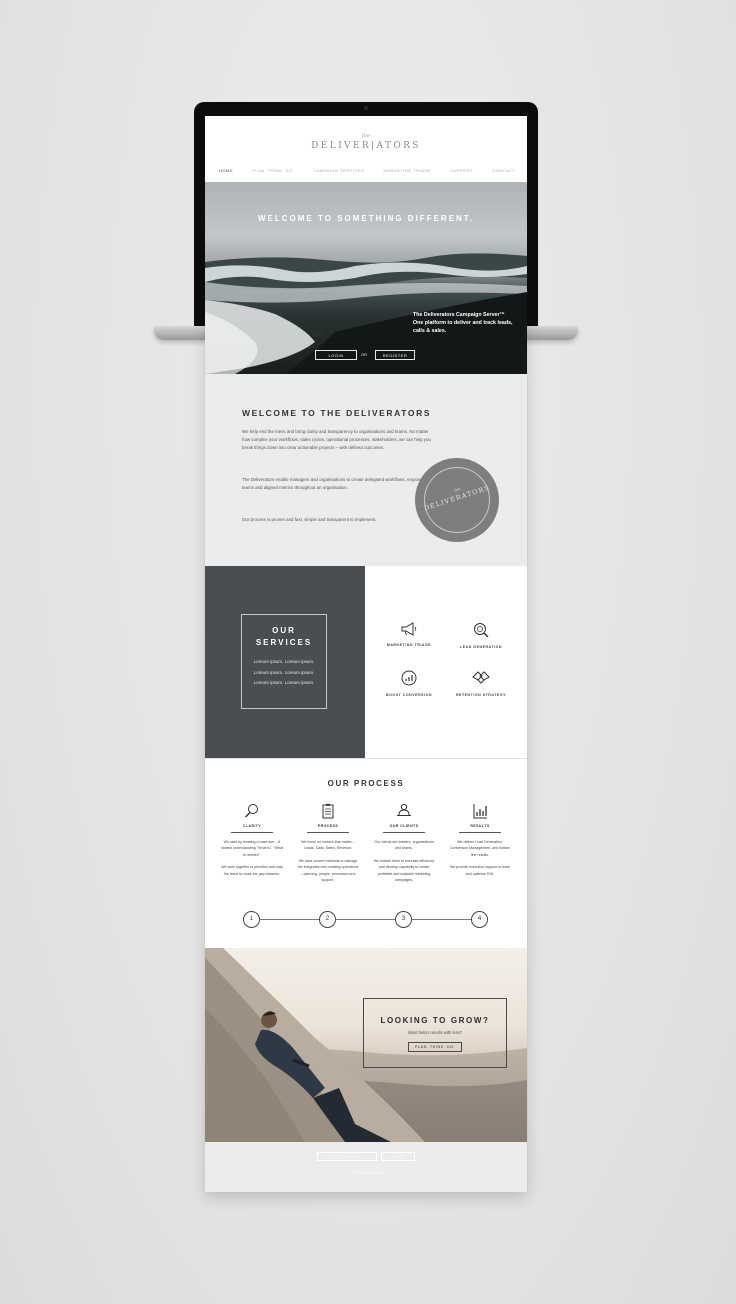 This screenshot has width=736, height=1304. Describe the element at coordinates (480, 811) in the screenshot. I see `bar-chart-icon` at that location.